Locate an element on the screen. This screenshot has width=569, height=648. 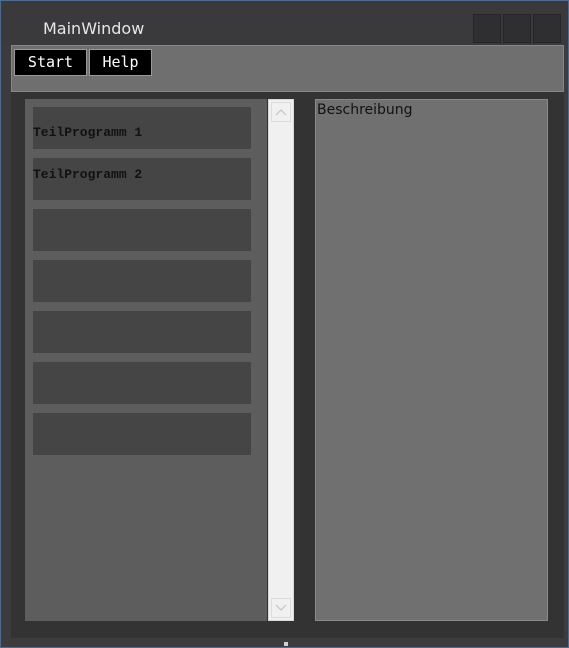
maximize-button is located at coordinates (517, 28).